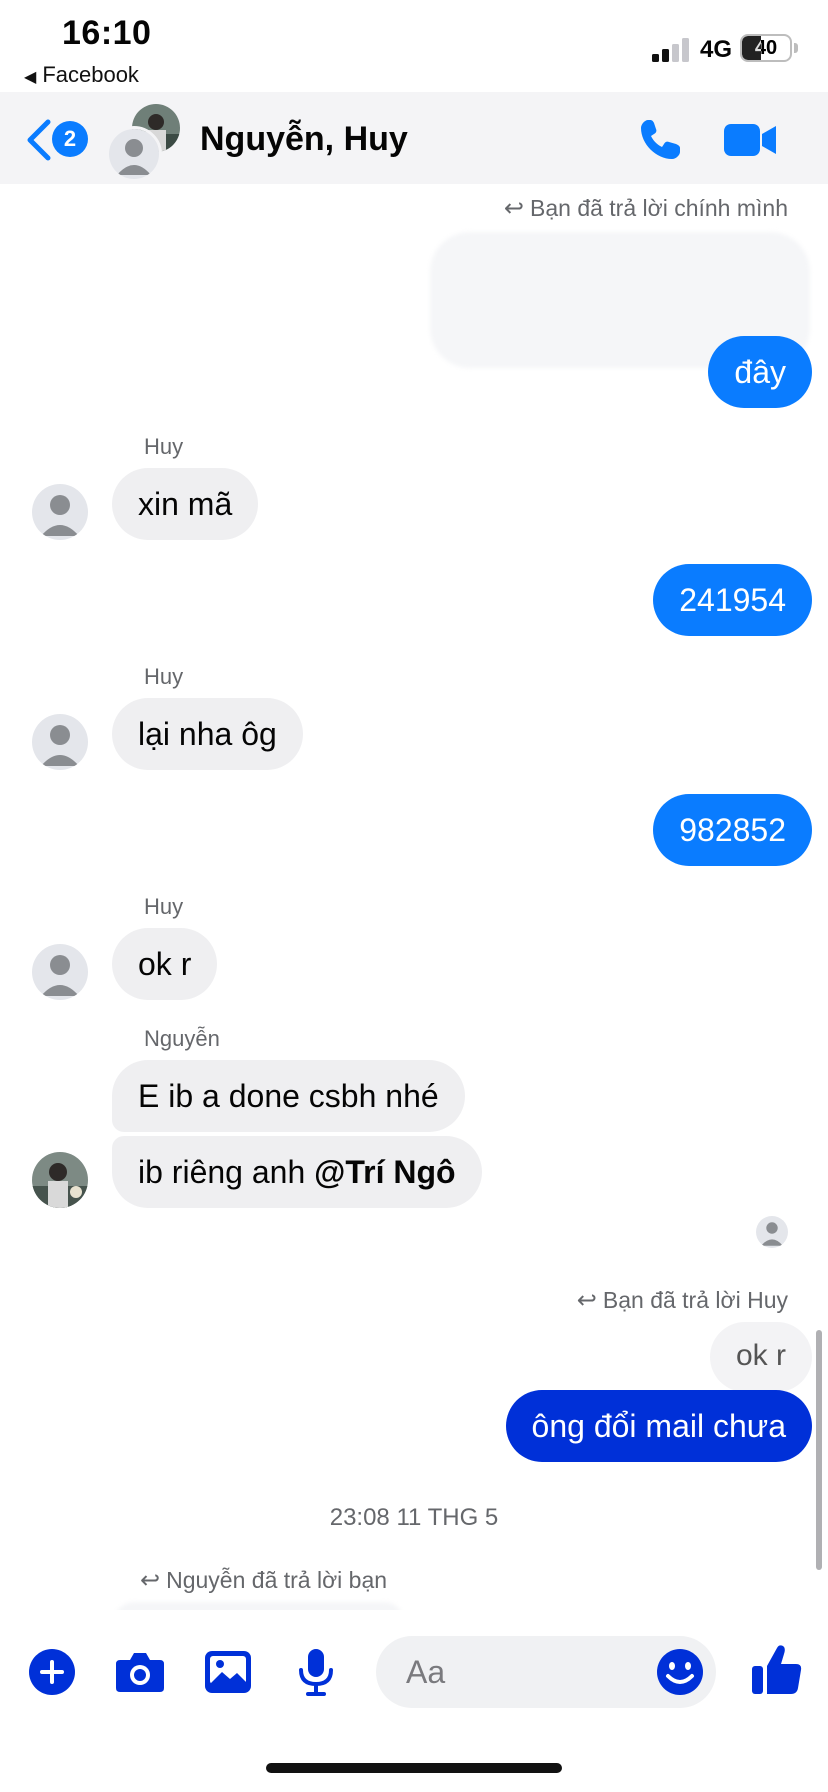 This screenshot has height=1792, width=828. I want to click on avatar-photo, so click(60, 1180).